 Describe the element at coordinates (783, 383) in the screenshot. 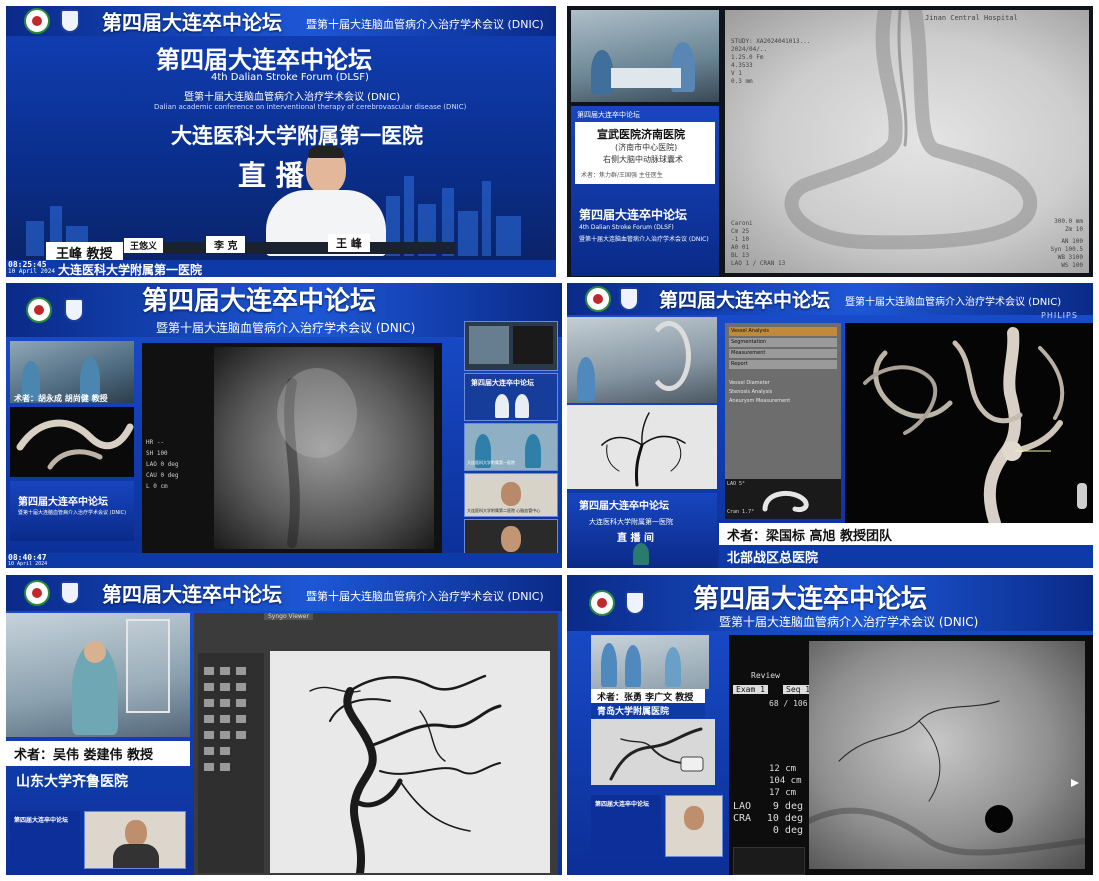

I see `measurement-row: Vessel Diameter` at that location.